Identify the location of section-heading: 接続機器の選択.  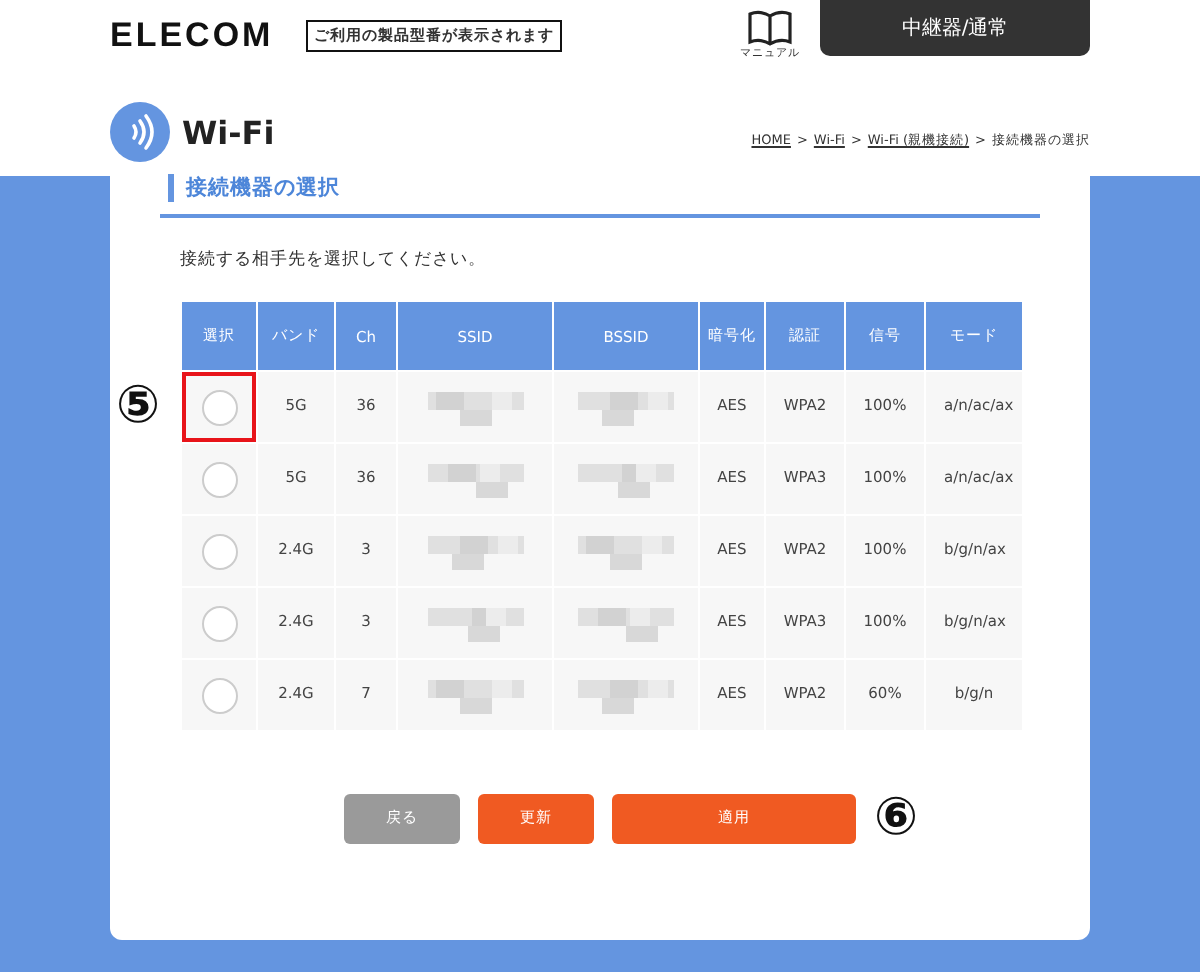
(254, 188).